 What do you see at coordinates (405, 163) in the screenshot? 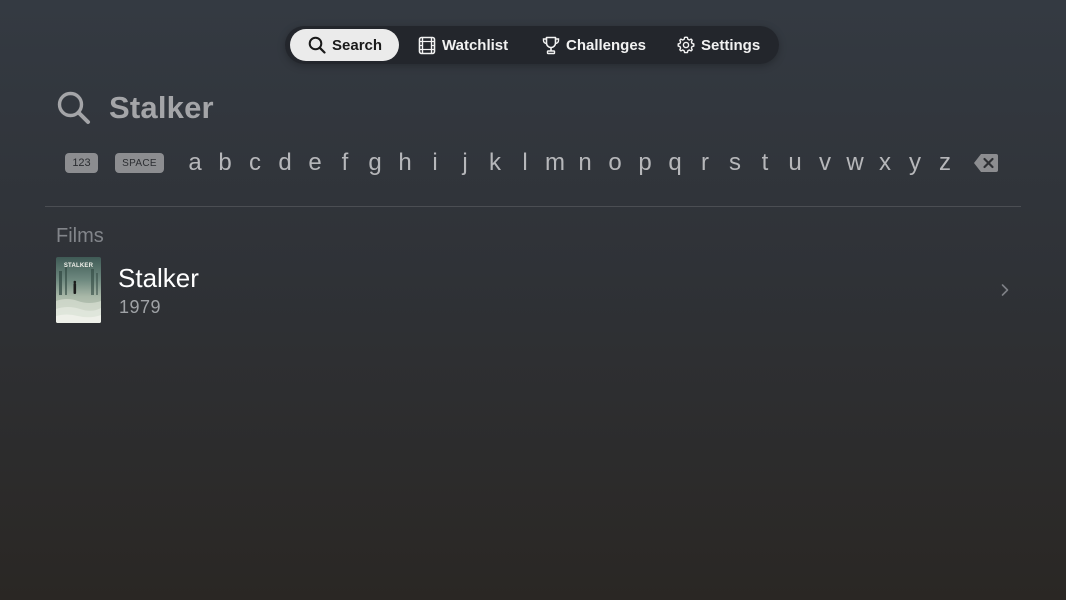
I see `letter-key-h: h` at bounding box center [405, 163].